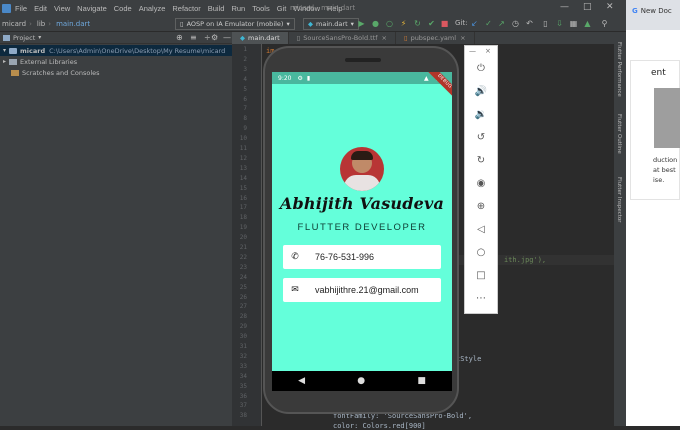  What do you see at coordinates (474, 23) in the screenshot?
I see `git-update-icon: ↙` at bounding box center [474, 23].